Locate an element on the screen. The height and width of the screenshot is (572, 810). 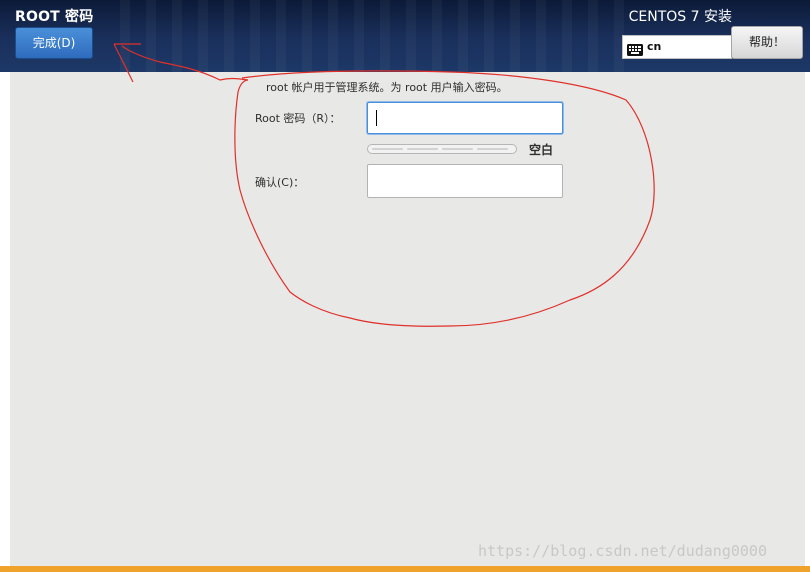
confirm-password-input is located at coordinates (465, 181).